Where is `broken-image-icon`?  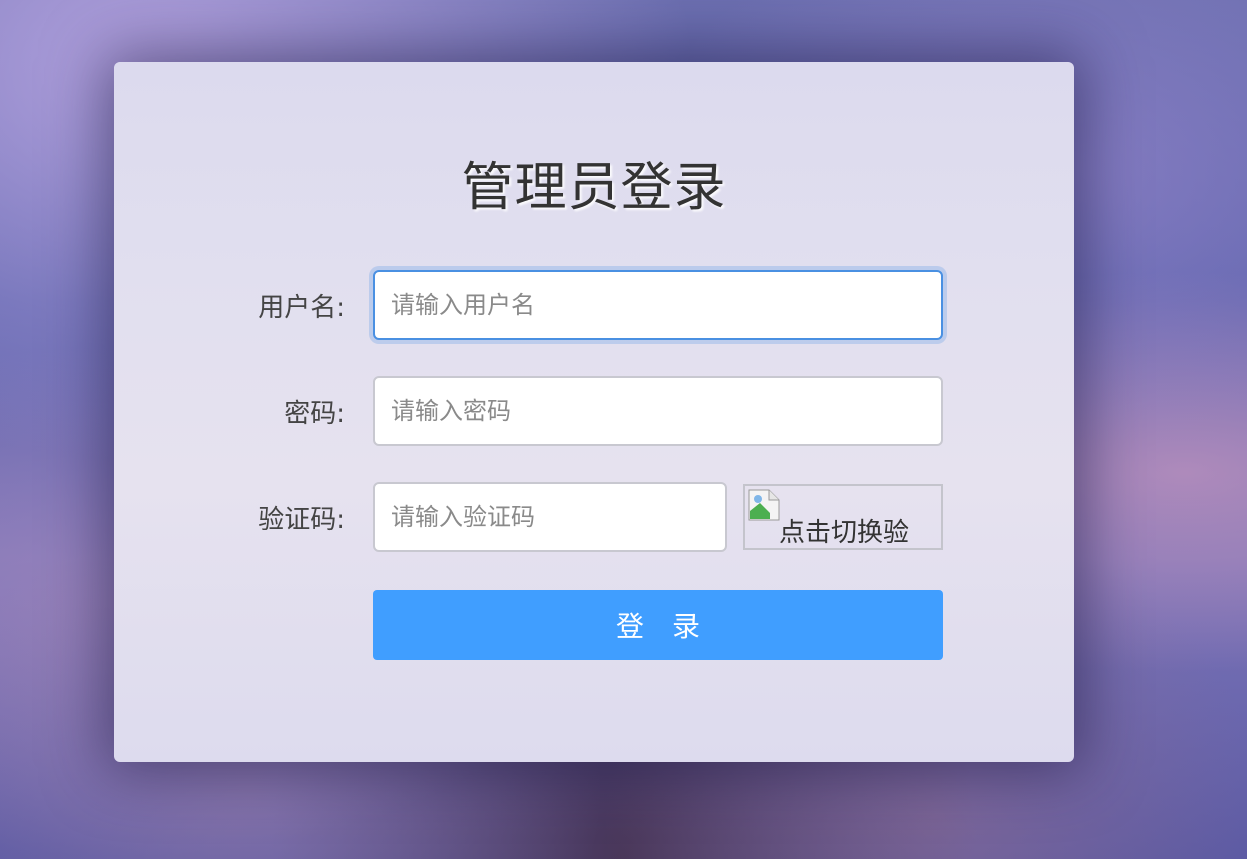
broken-image-icon is located at coordinates (764, 505).